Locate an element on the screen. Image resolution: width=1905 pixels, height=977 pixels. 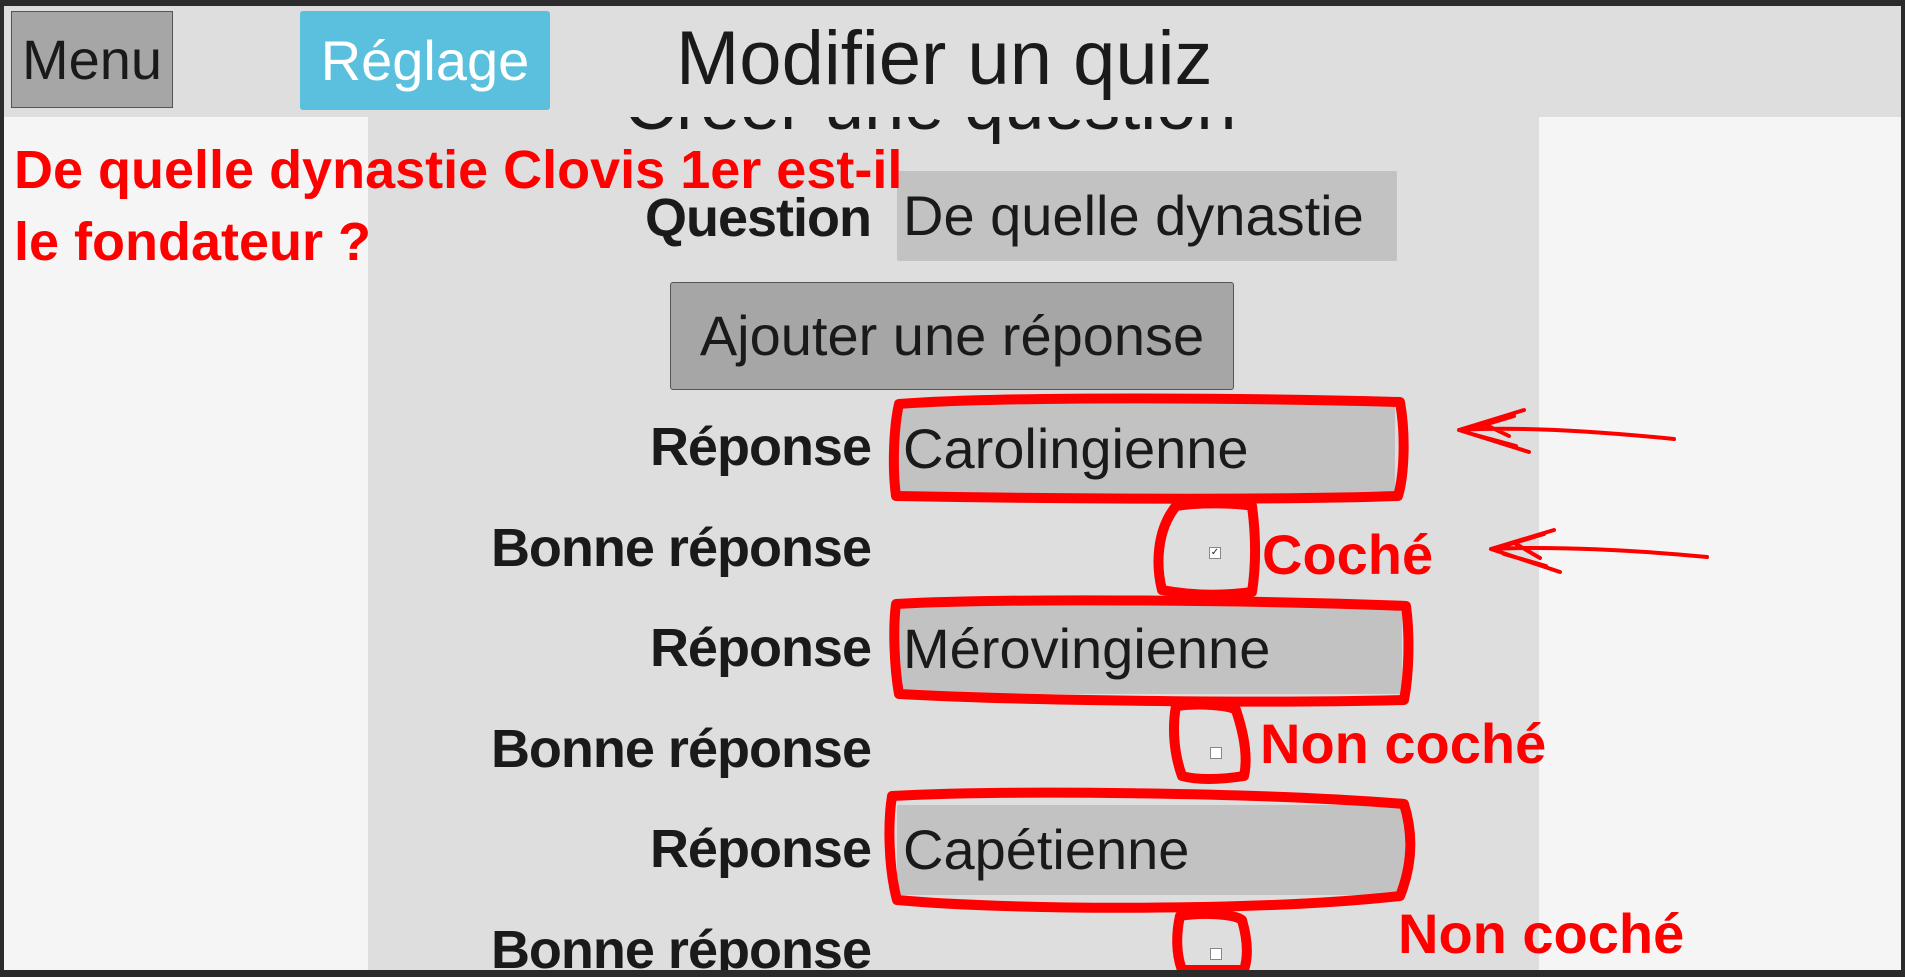
annotation-unchecked-1: Non coché is located at coordinates (1403, 743).